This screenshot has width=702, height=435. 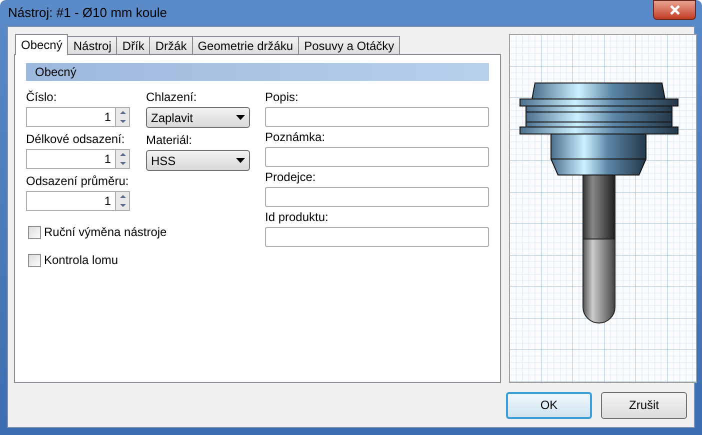 I want to click on field-label: Materiál:, so click(x=170, y=140).